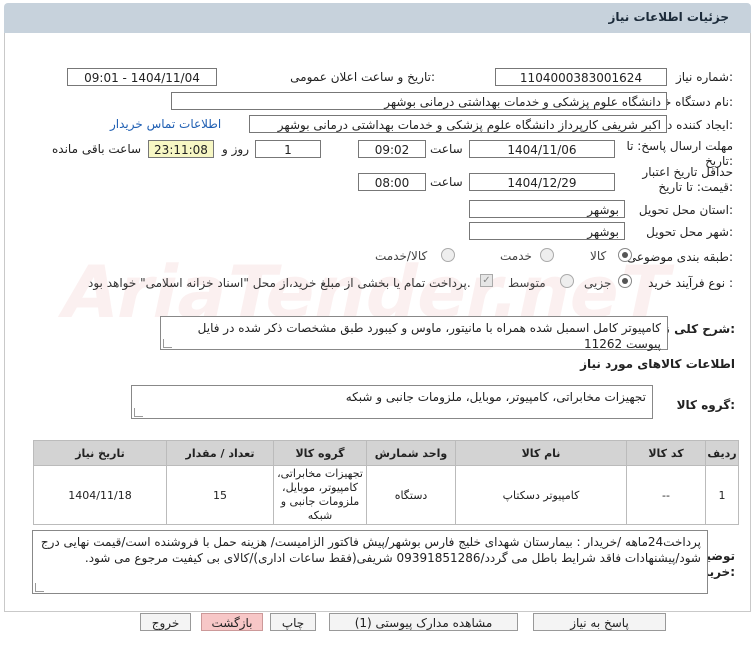 The width and height of the screenshot is (755, 648). What do you see at coordinates (722, 453) in the screenshot?
I see `col-row-number: ردیف` at bounding box center [722, 453].